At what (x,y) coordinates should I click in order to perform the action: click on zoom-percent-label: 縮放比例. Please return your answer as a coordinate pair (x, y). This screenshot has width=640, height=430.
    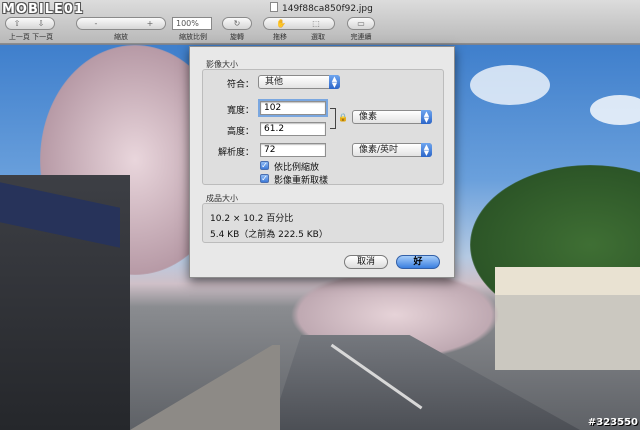
    Looking at the image, I should click on (193, 37).